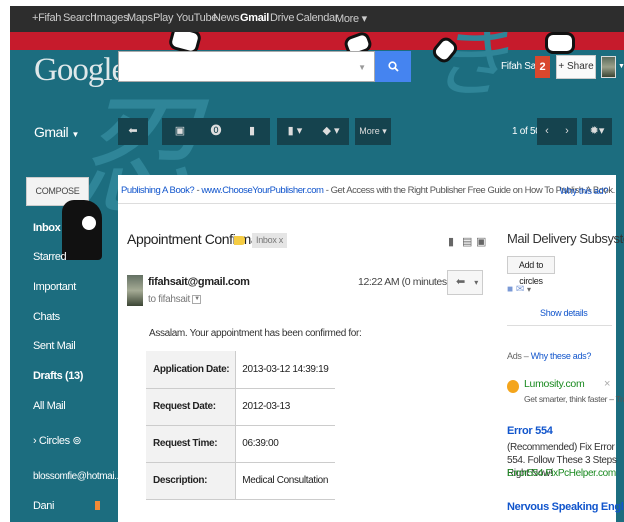  I want to click on newer-button: ‹, so click(547, 131).